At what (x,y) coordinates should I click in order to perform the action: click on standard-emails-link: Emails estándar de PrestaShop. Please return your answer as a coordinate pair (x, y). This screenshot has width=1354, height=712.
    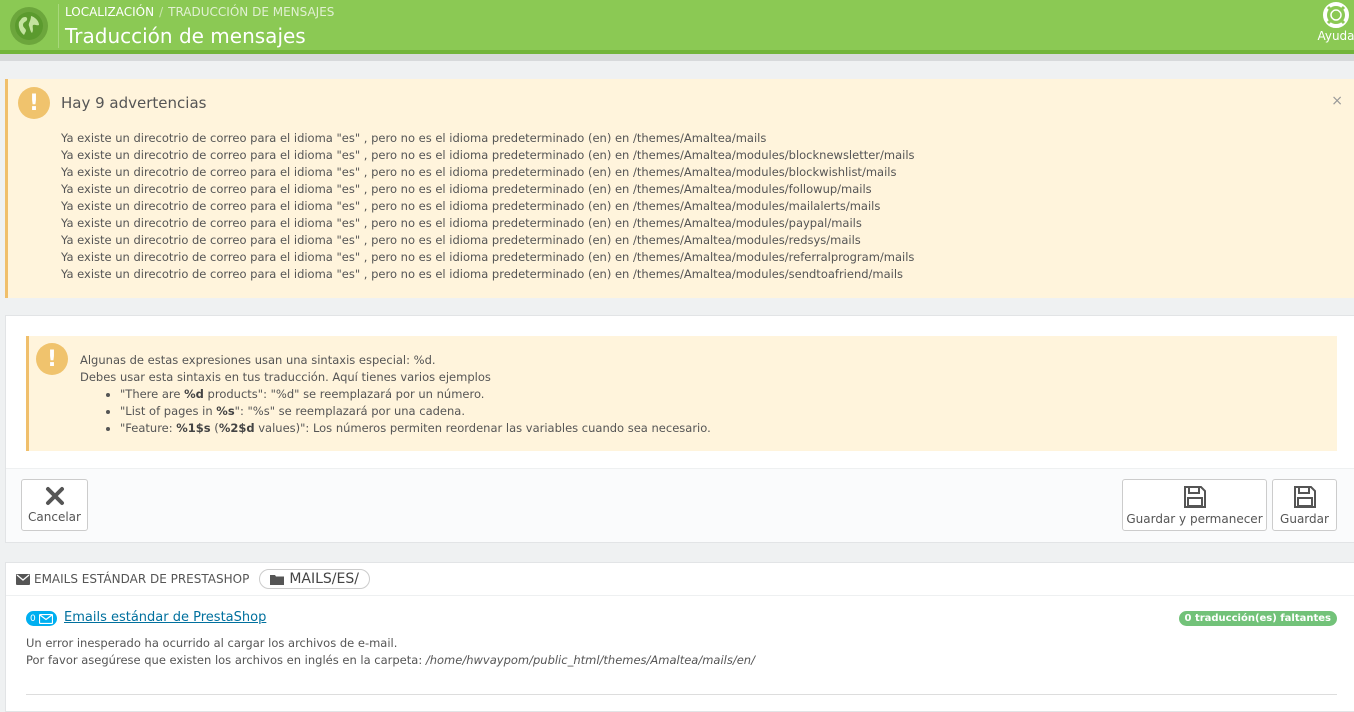
    Looking at the image, I should click on (165, 617).